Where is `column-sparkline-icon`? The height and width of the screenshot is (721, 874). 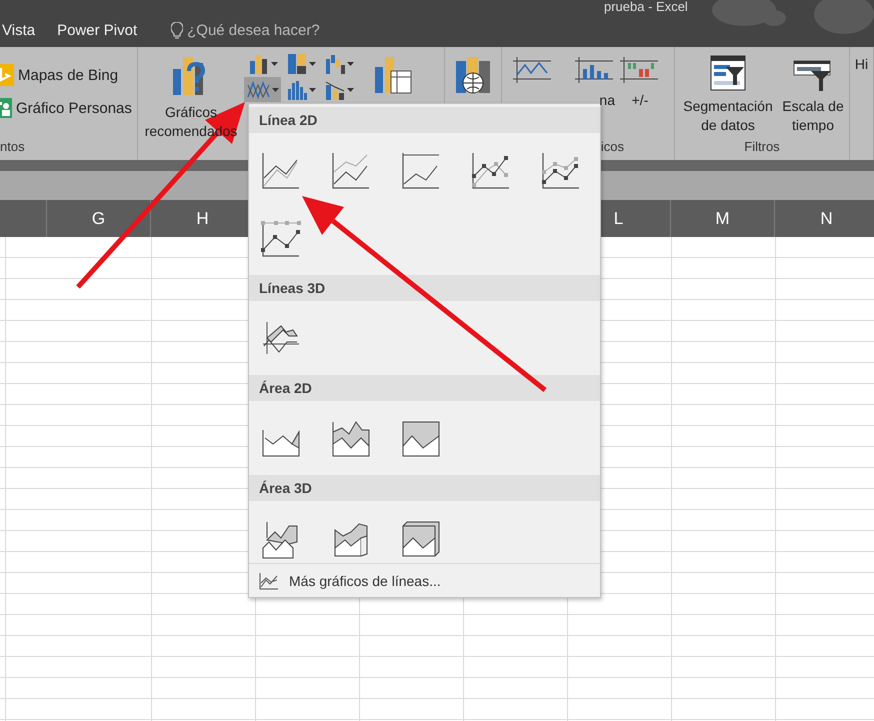 column-sparkline-icon is located at coordinates (595, 70).